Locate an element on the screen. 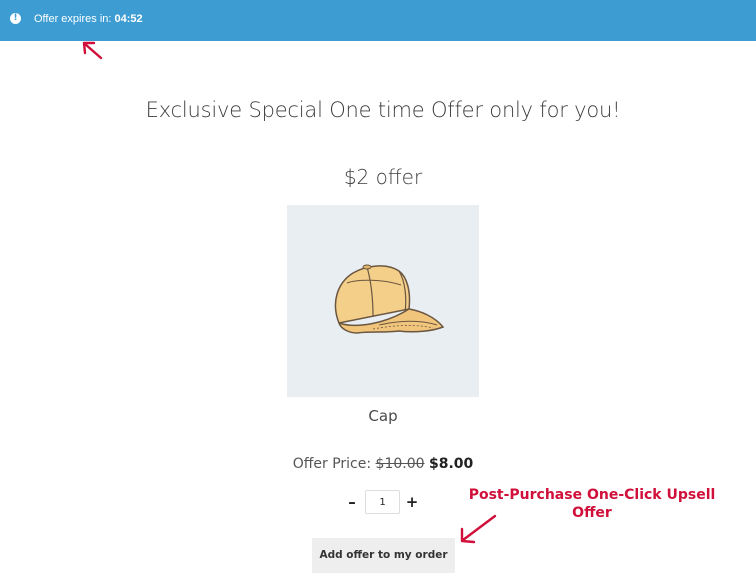  product-image is located at coordinates (383, 301).